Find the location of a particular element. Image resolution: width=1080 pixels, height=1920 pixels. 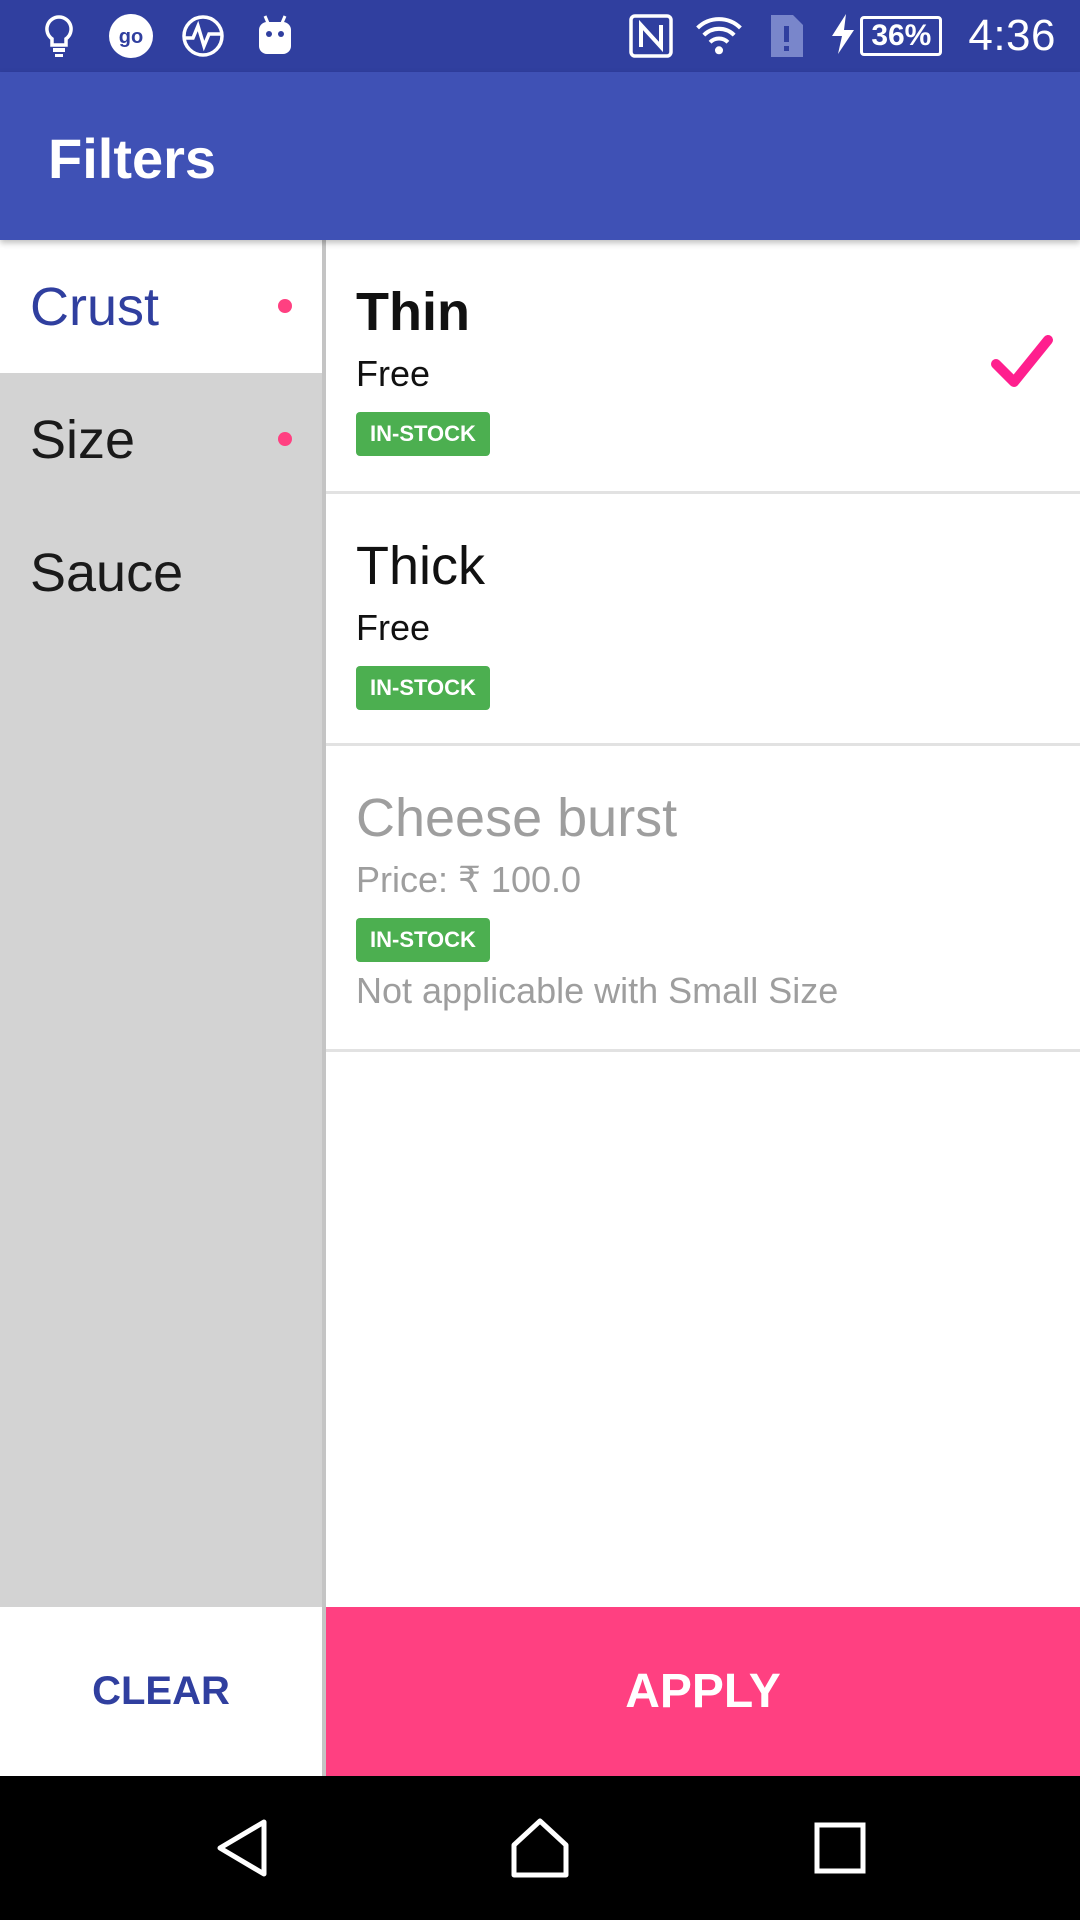

clear-button: CLEAR is located at coordinates (161, 1691).